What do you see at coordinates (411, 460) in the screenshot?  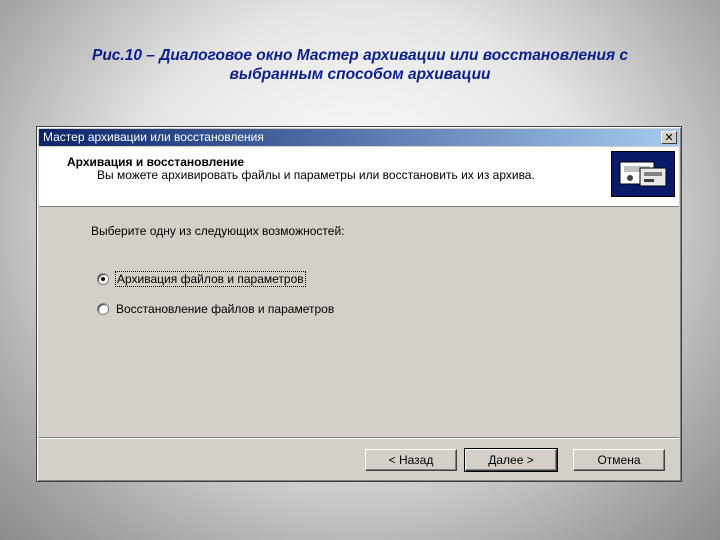 I see `back-button: < Назад` at bounding box center [411, 460].